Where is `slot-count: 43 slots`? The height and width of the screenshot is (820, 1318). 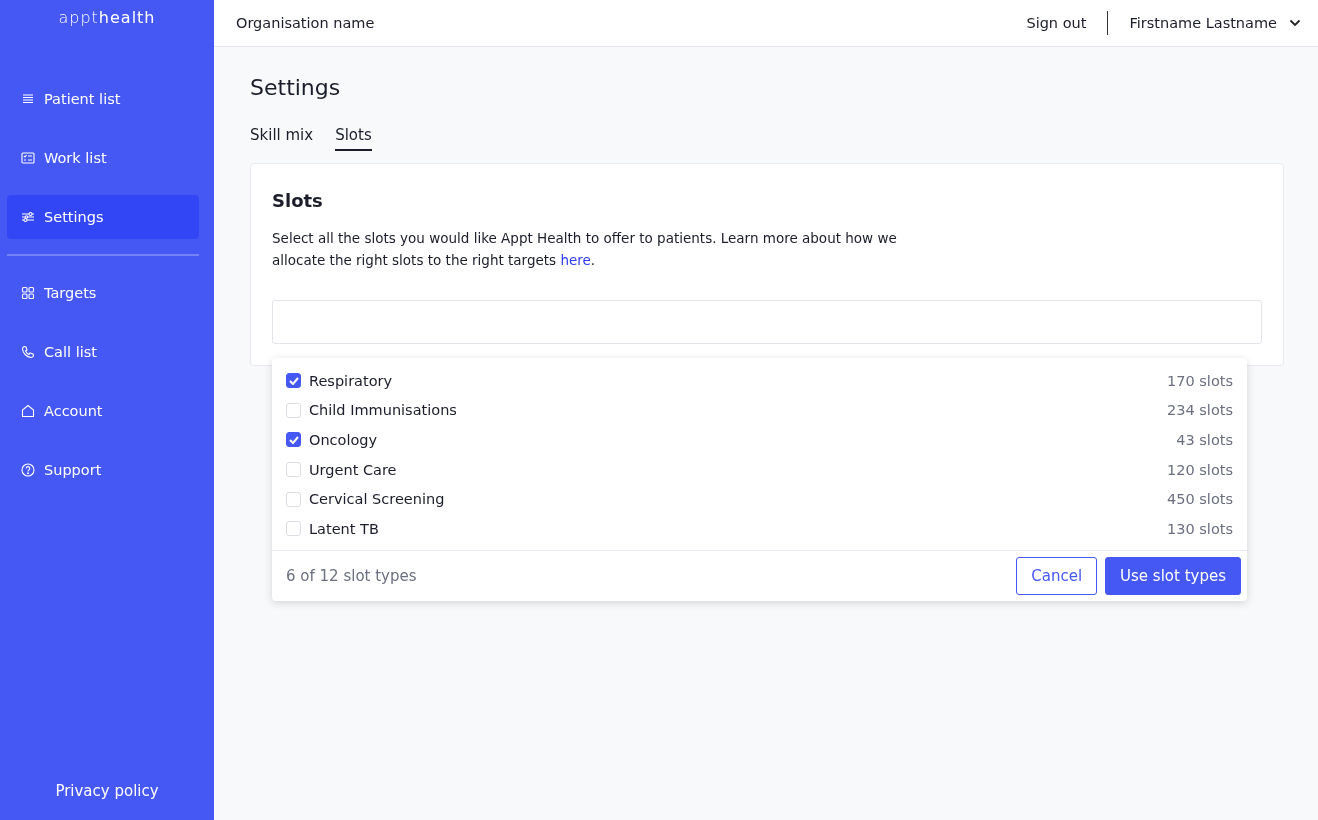
slot-count: 43 slots is located at coordinates (1204, 440).